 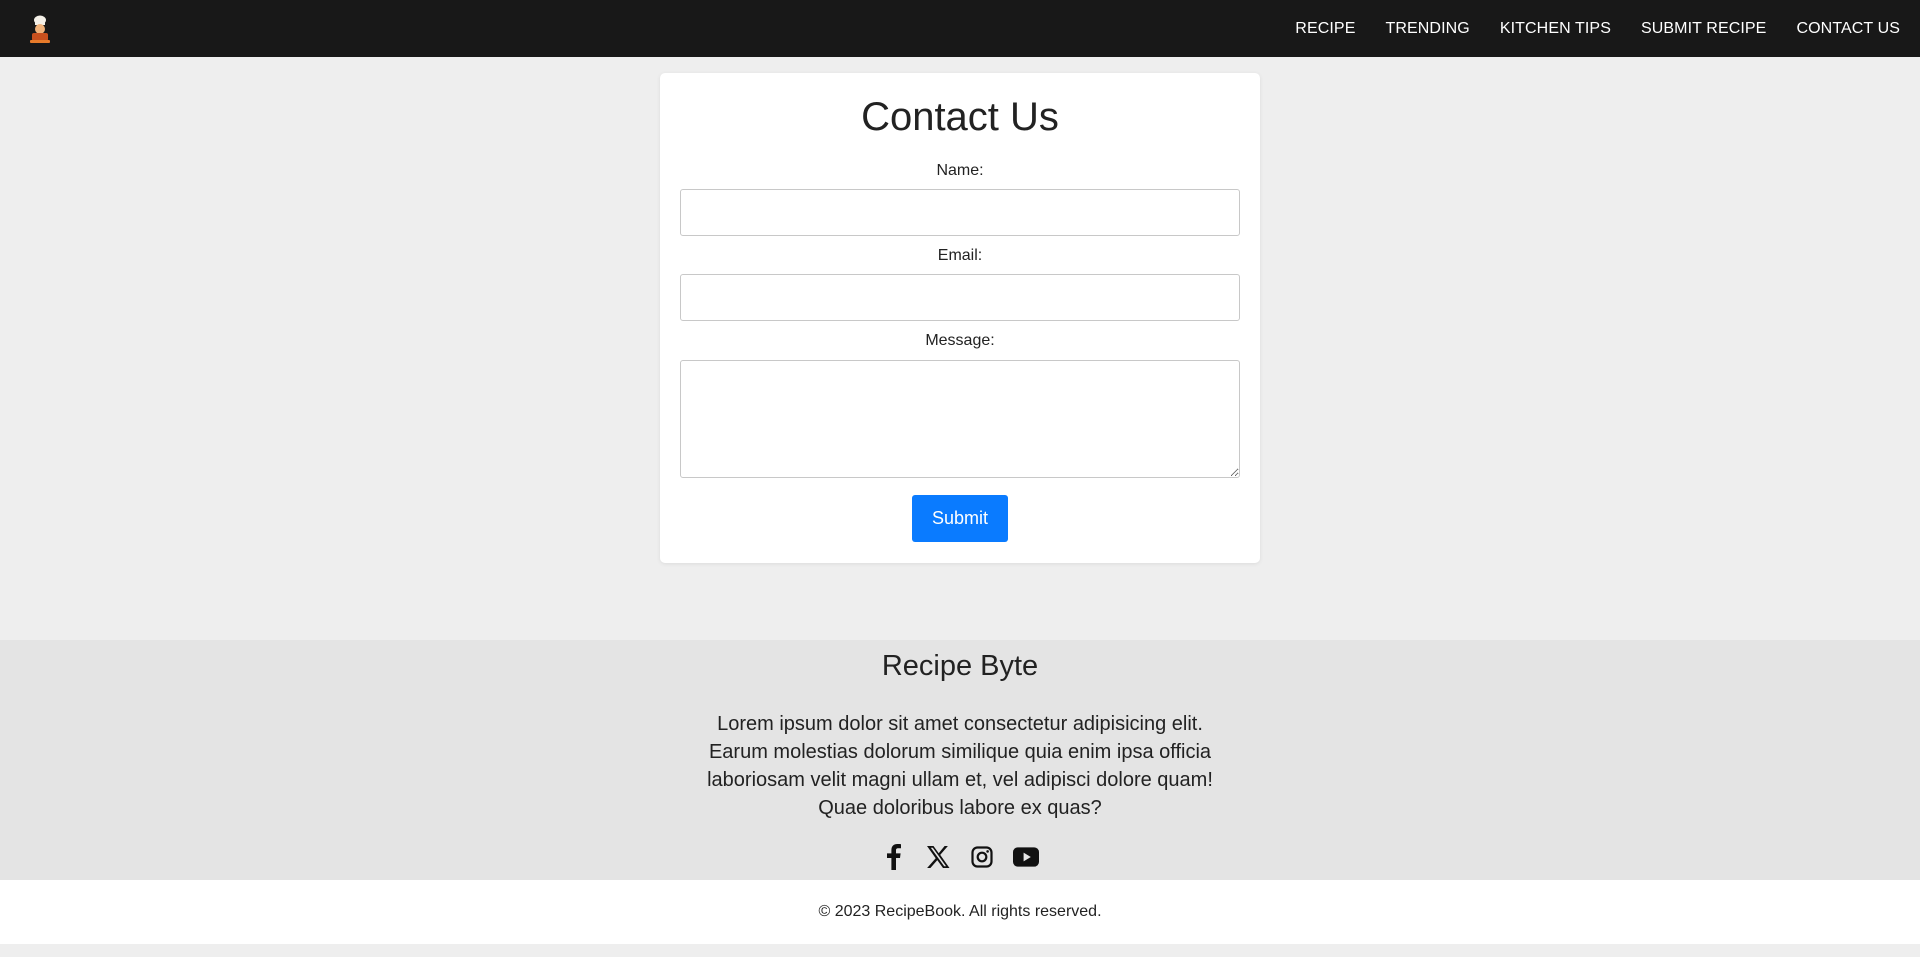 What do you see at coordinates (40, 29) in the screenshot?
I see `chef-logo-icon` at bounding box center [40, 29].